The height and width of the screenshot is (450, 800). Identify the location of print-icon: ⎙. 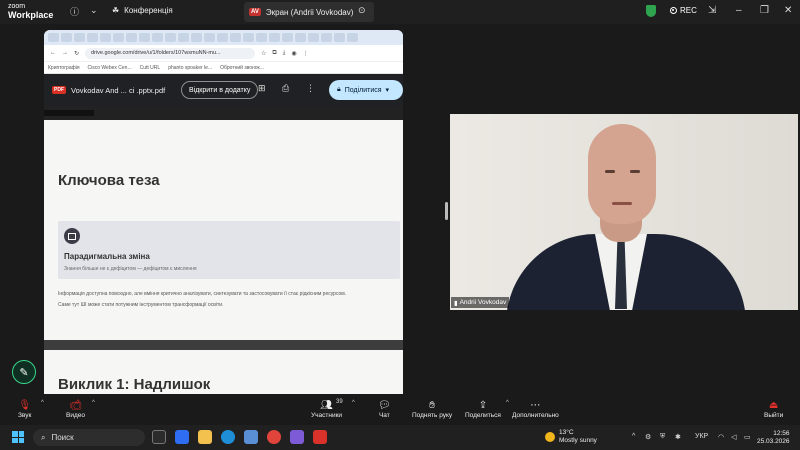
(285, 88).